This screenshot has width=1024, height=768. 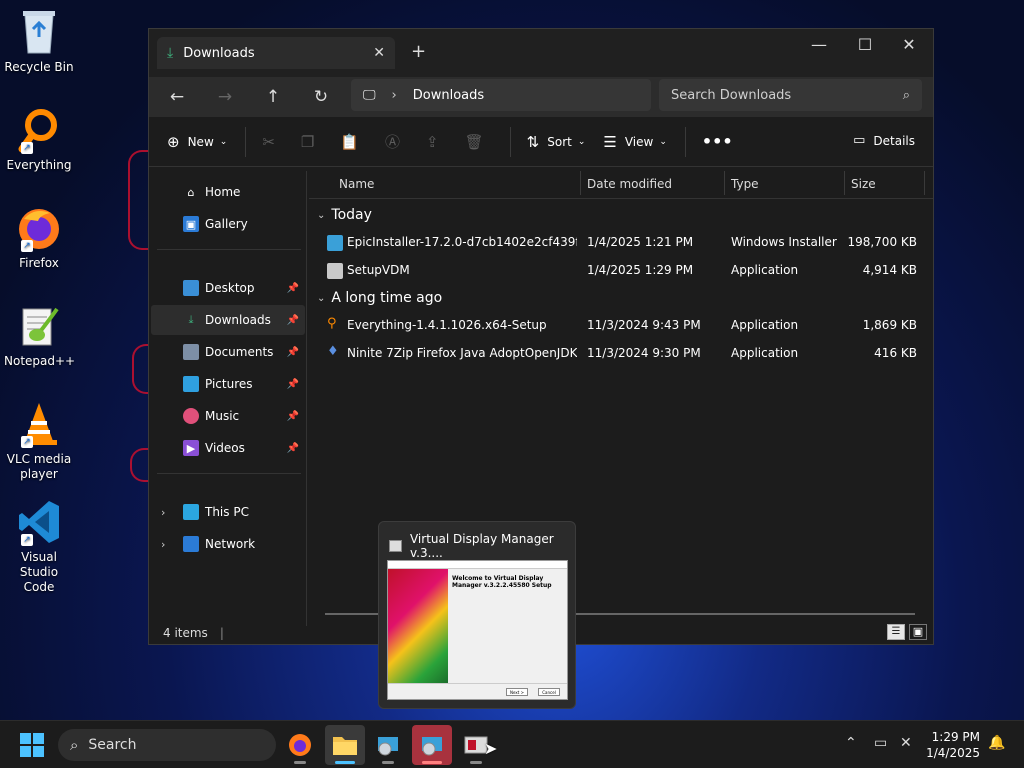 I want to click on cut-button: ✂, so click(x=272, y=142).